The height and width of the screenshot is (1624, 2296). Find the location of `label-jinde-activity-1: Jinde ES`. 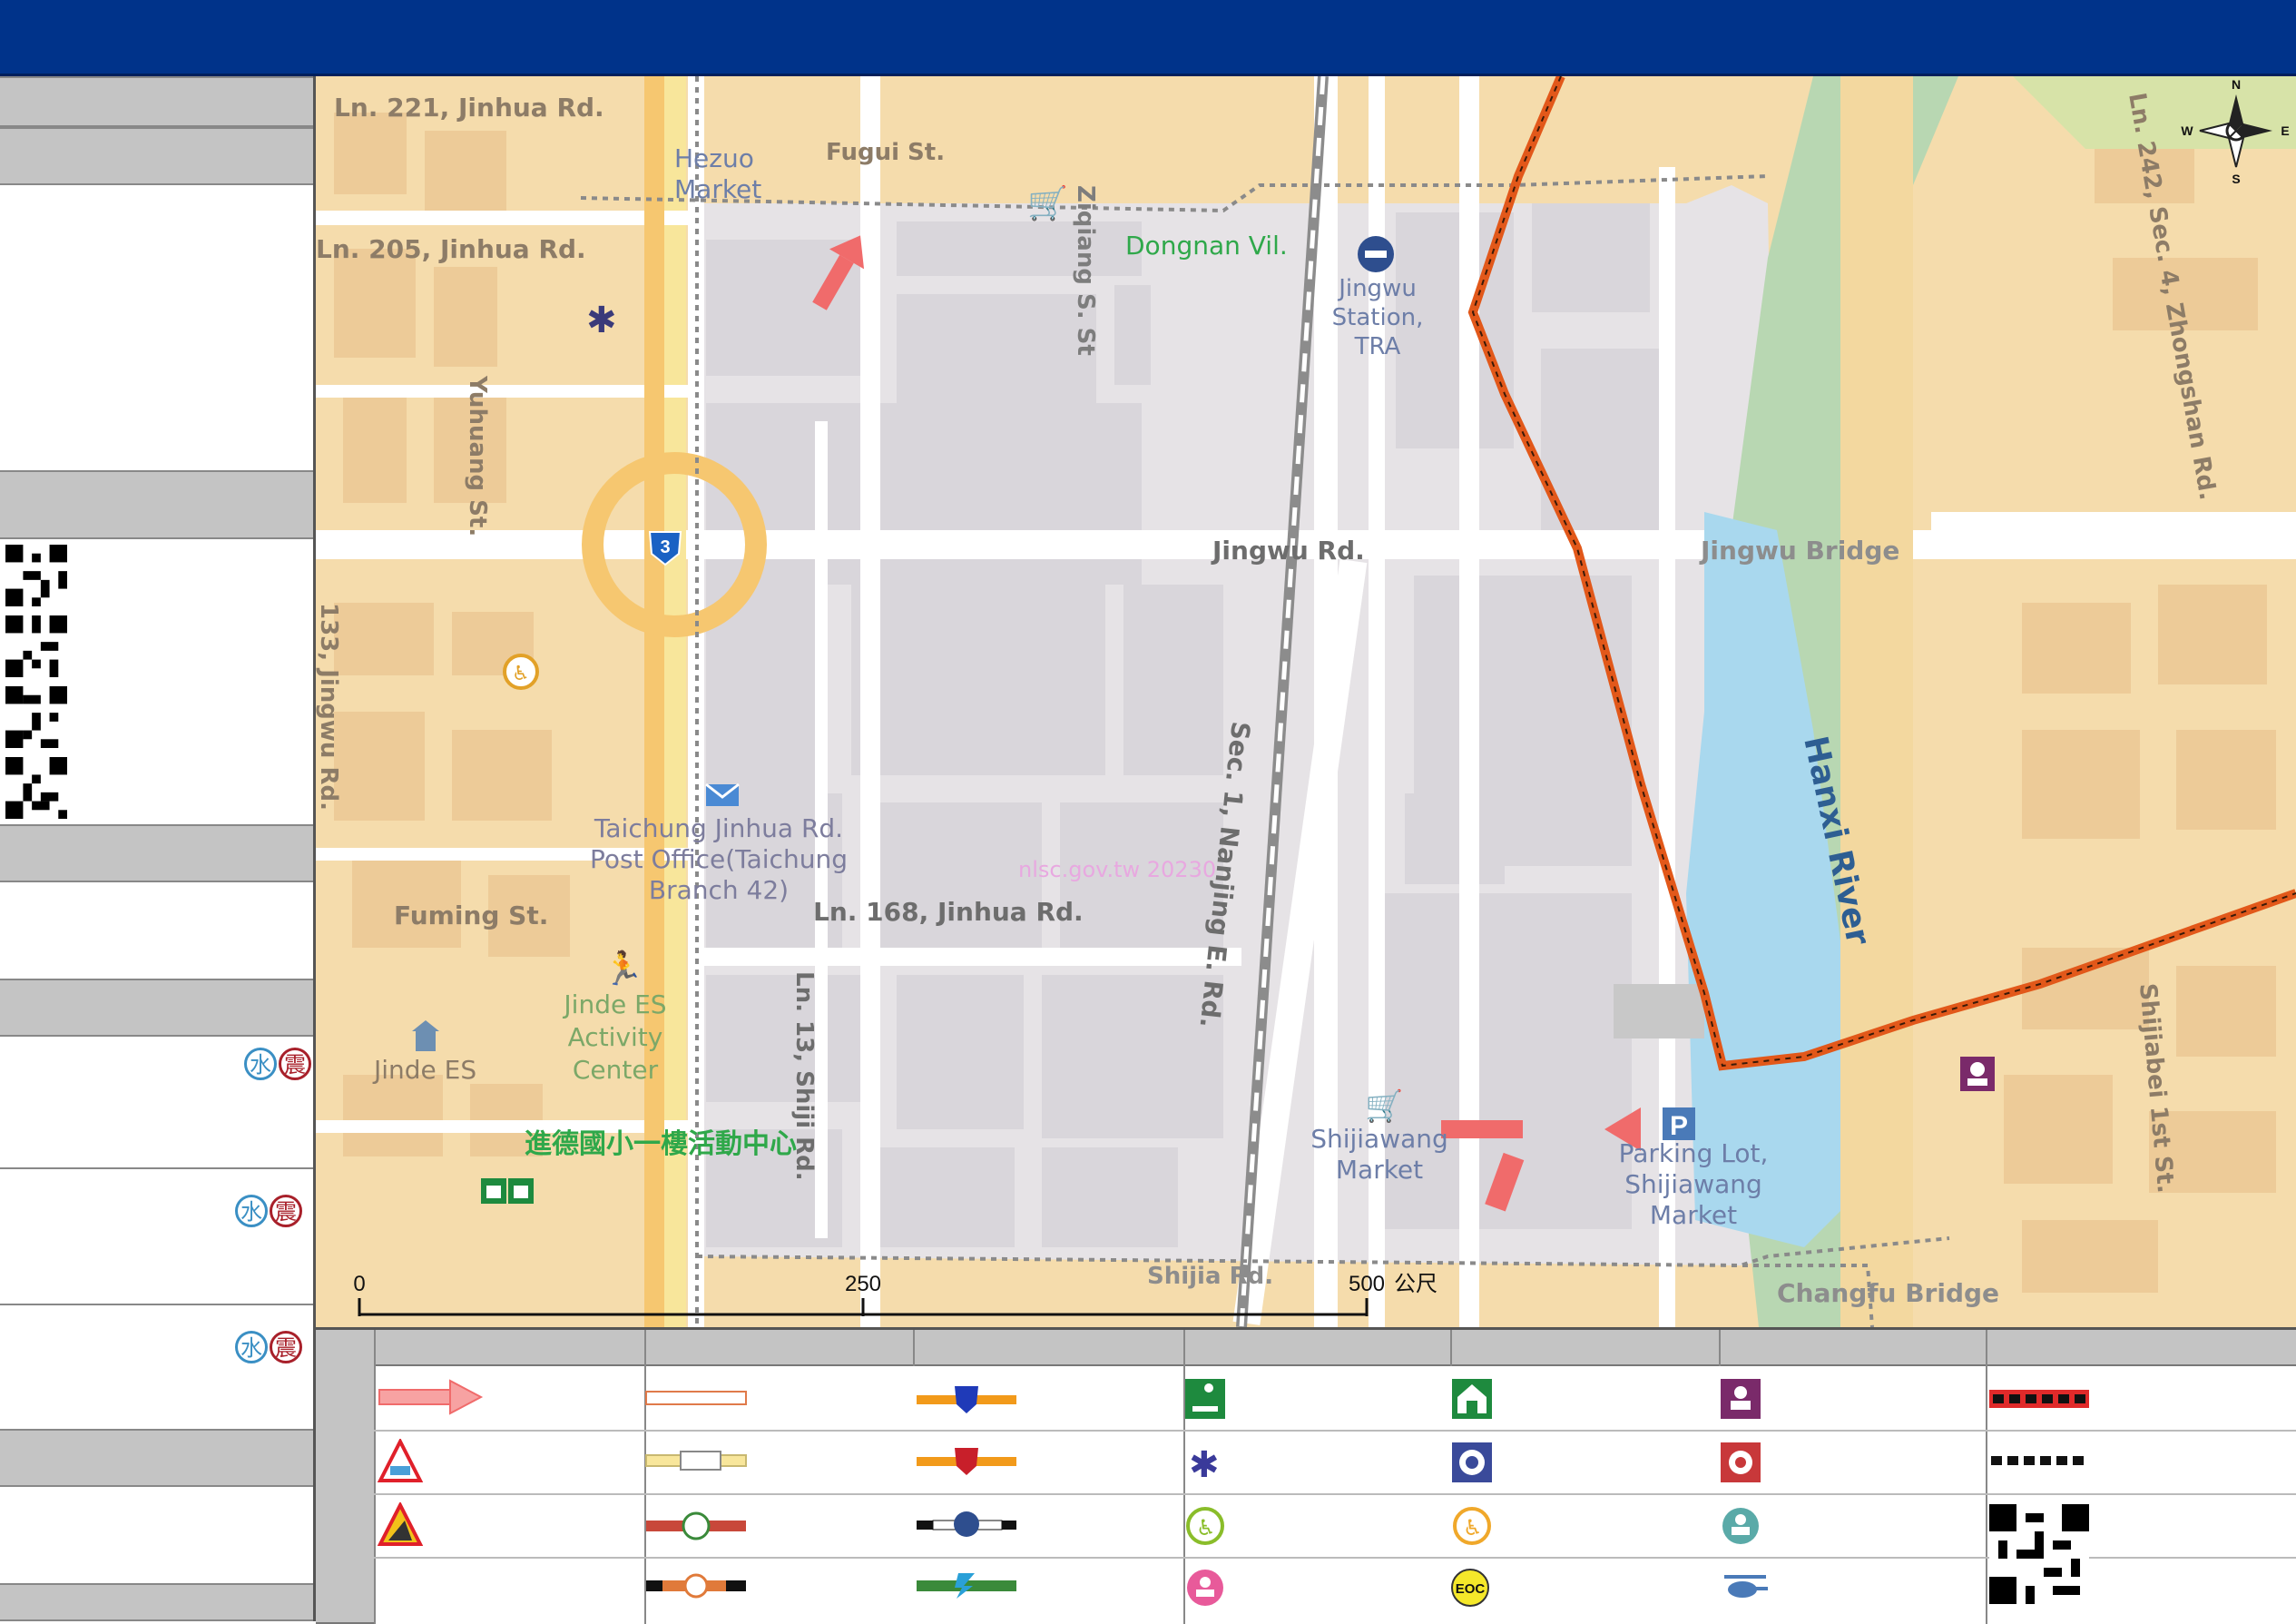

label-jinde-activity-1: Jinde ES is located at coordinates (614, 1004).